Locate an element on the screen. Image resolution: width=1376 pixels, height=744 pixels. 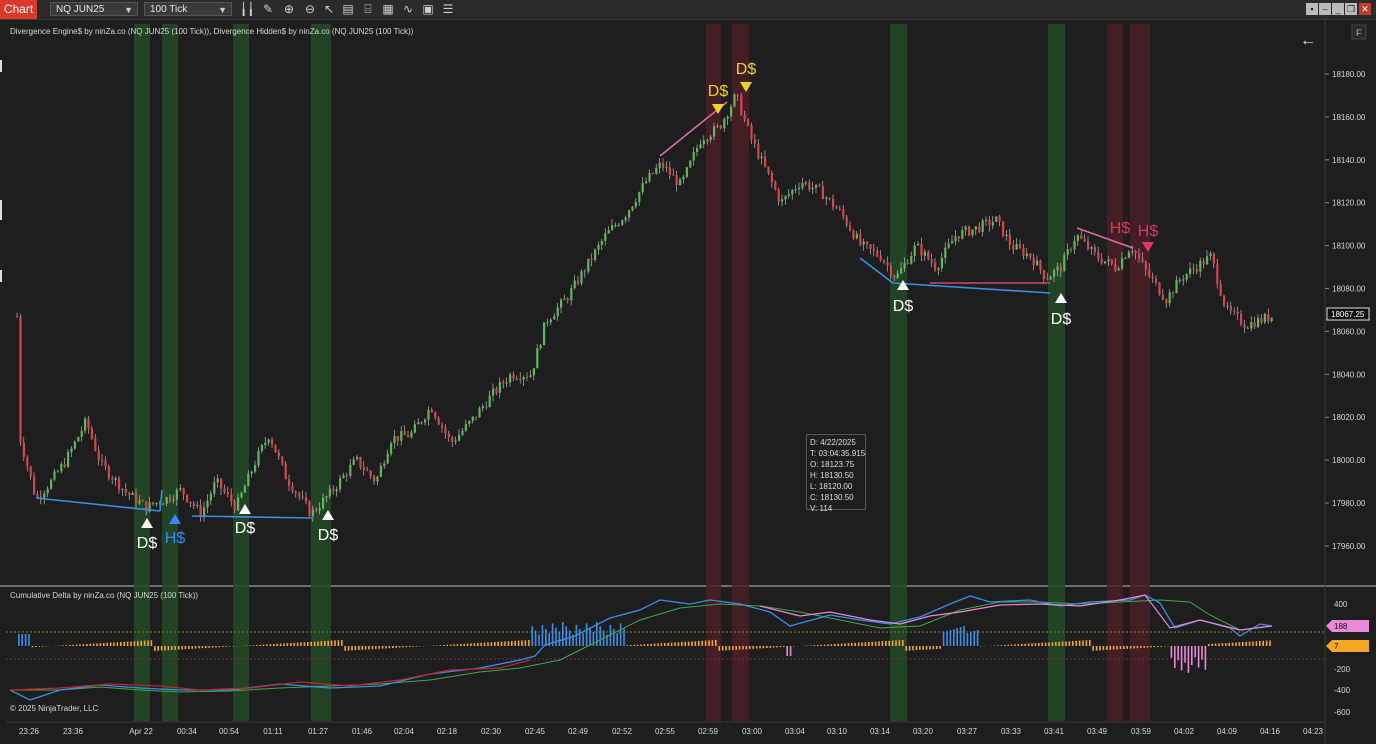
edge-marker is located at coordinates (1, 66).